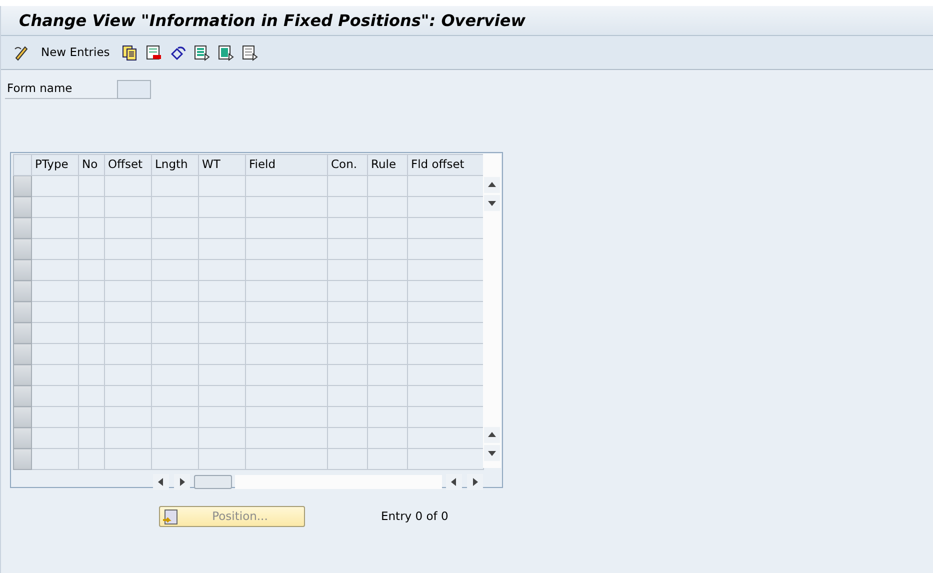 The width and height of the screenshot is (933, 573). Describe the element at coordinates (170, 516) in the screenshot. I see `position-icon` at that location.